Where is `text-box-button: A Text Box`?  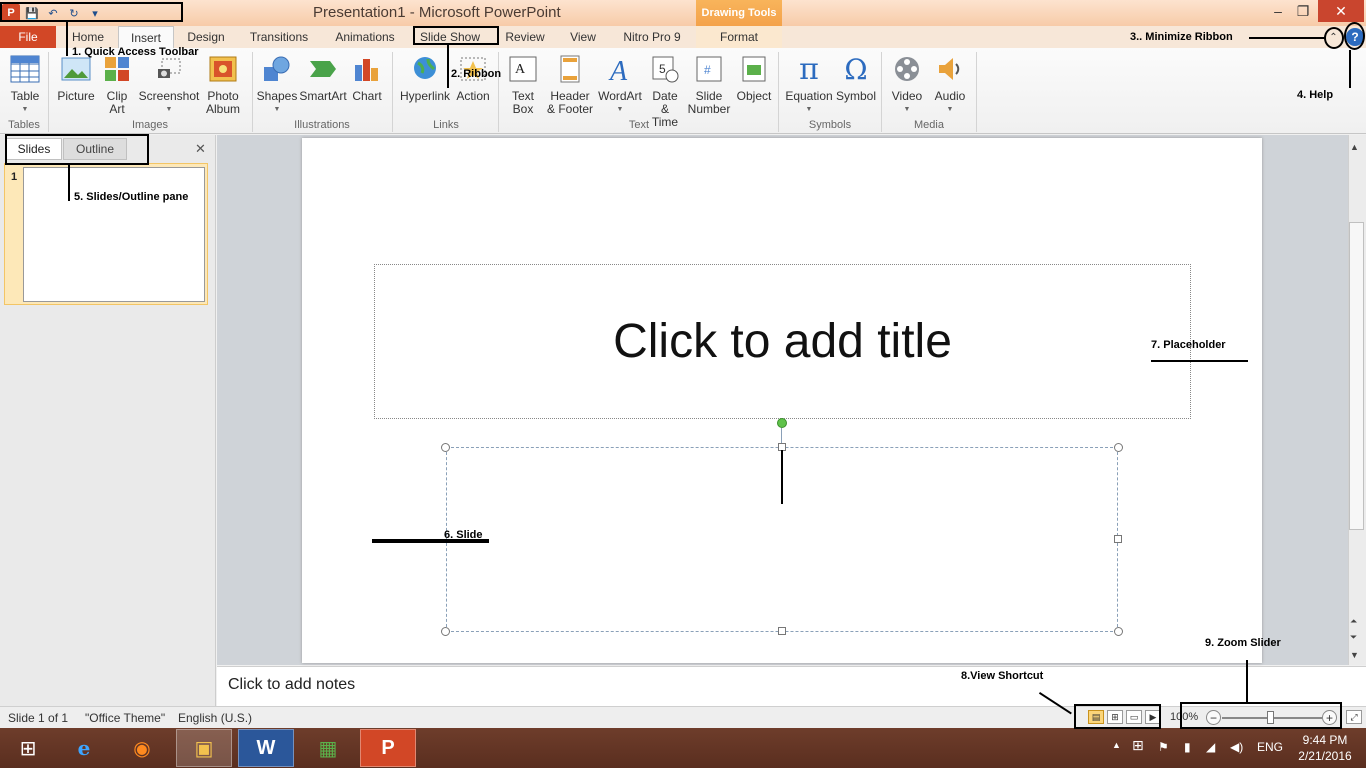 text-box-button: A Text Box is located at coordinates (523, 84).